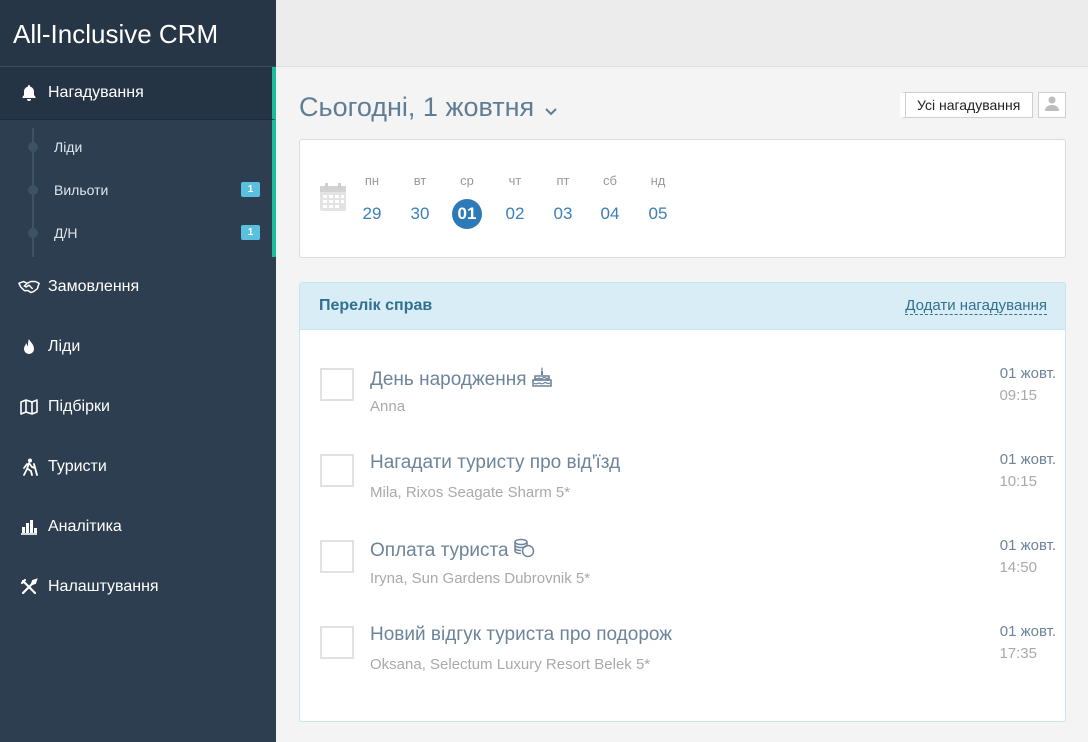  I want to click on calendar-icon, so click(333, 199).